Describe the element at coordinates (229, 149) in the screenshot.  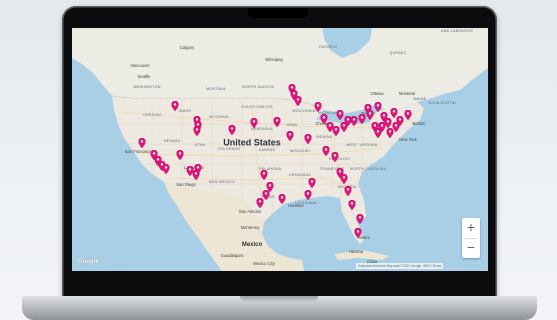
I see `label-colorado: COLORADO` at that location.